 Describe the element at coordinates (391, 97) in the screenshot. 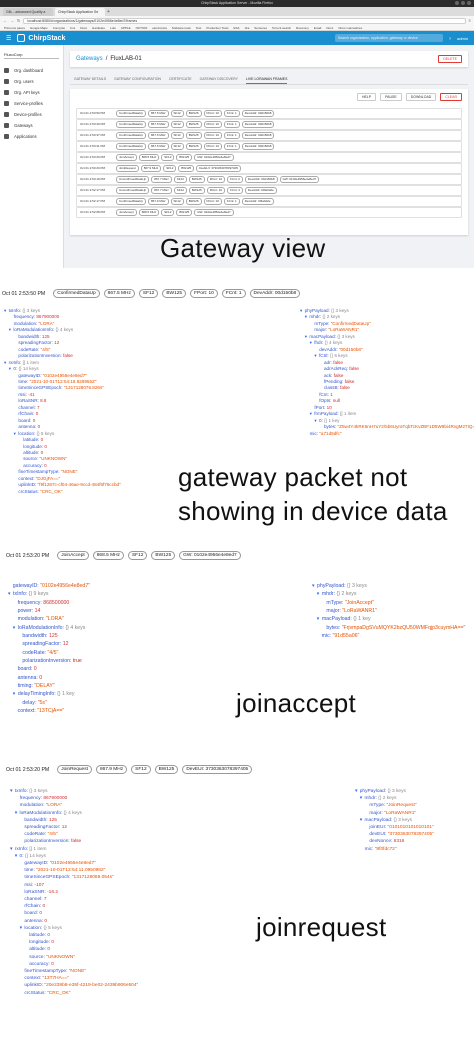

I see `pause-button: PAUSE` at that location.